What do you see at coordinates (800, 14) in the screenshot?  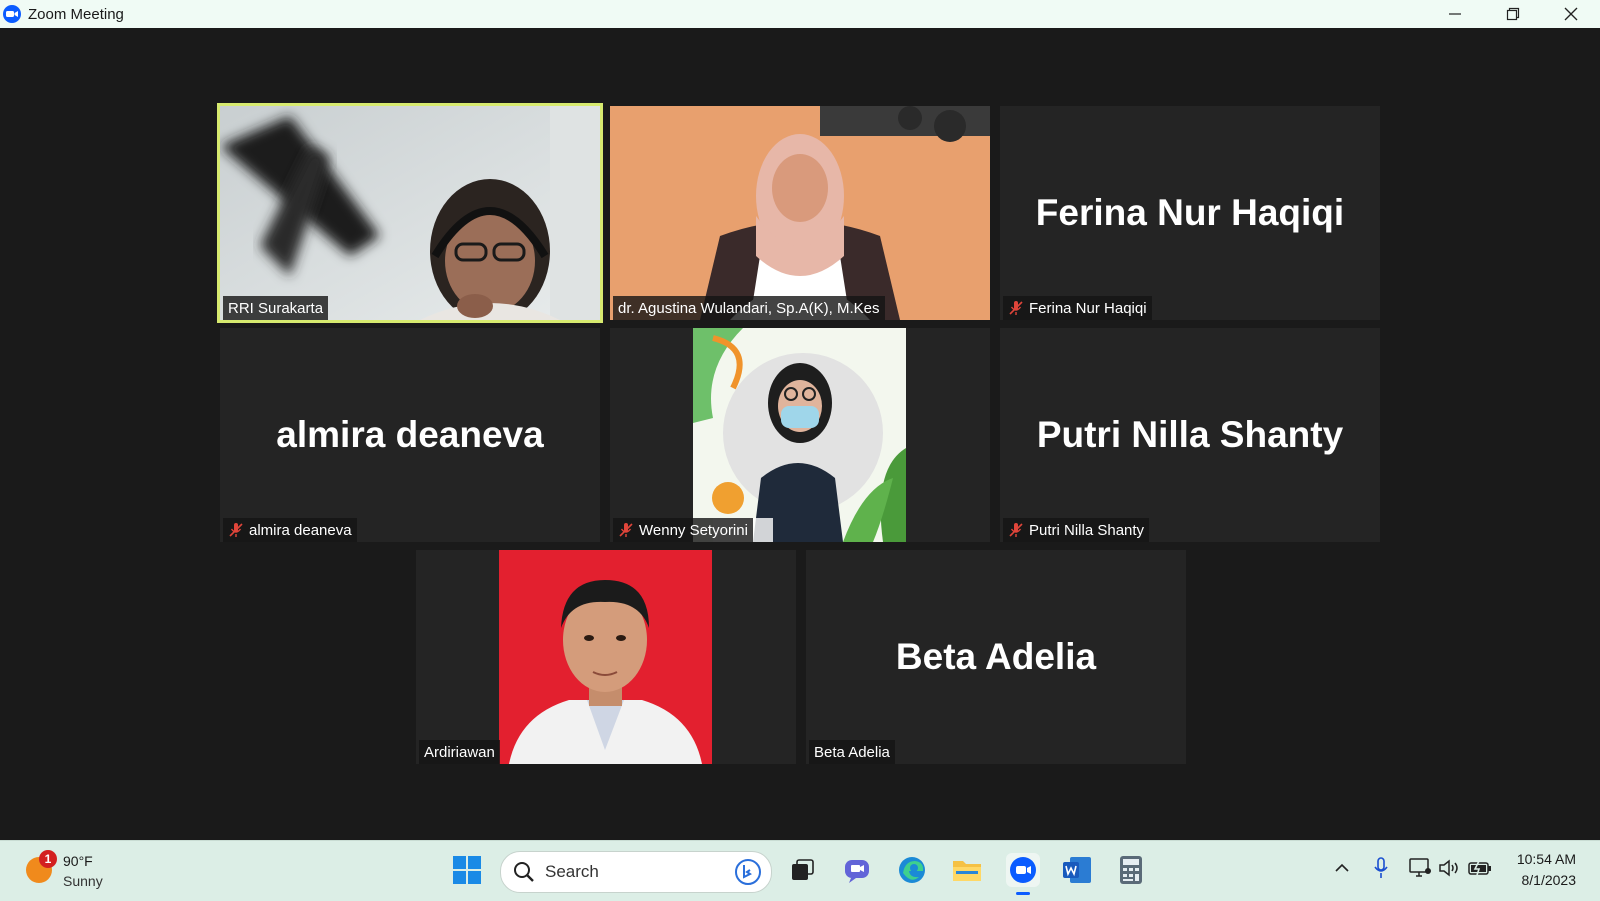 I see `window-titlebar: Zoom Meeting` at bounding box center [800, 14].